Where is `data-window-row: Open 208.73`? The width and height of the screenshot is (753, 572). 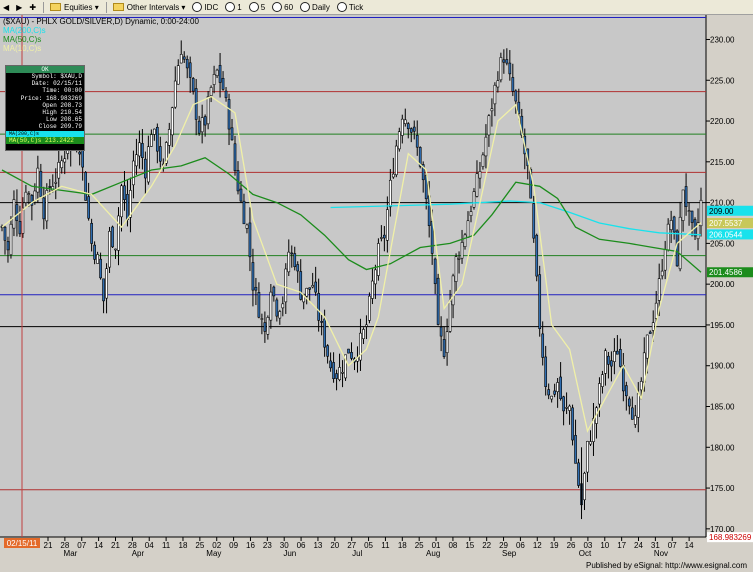 data-window-row: Open 208.73 is located at coordinates (45, 105).